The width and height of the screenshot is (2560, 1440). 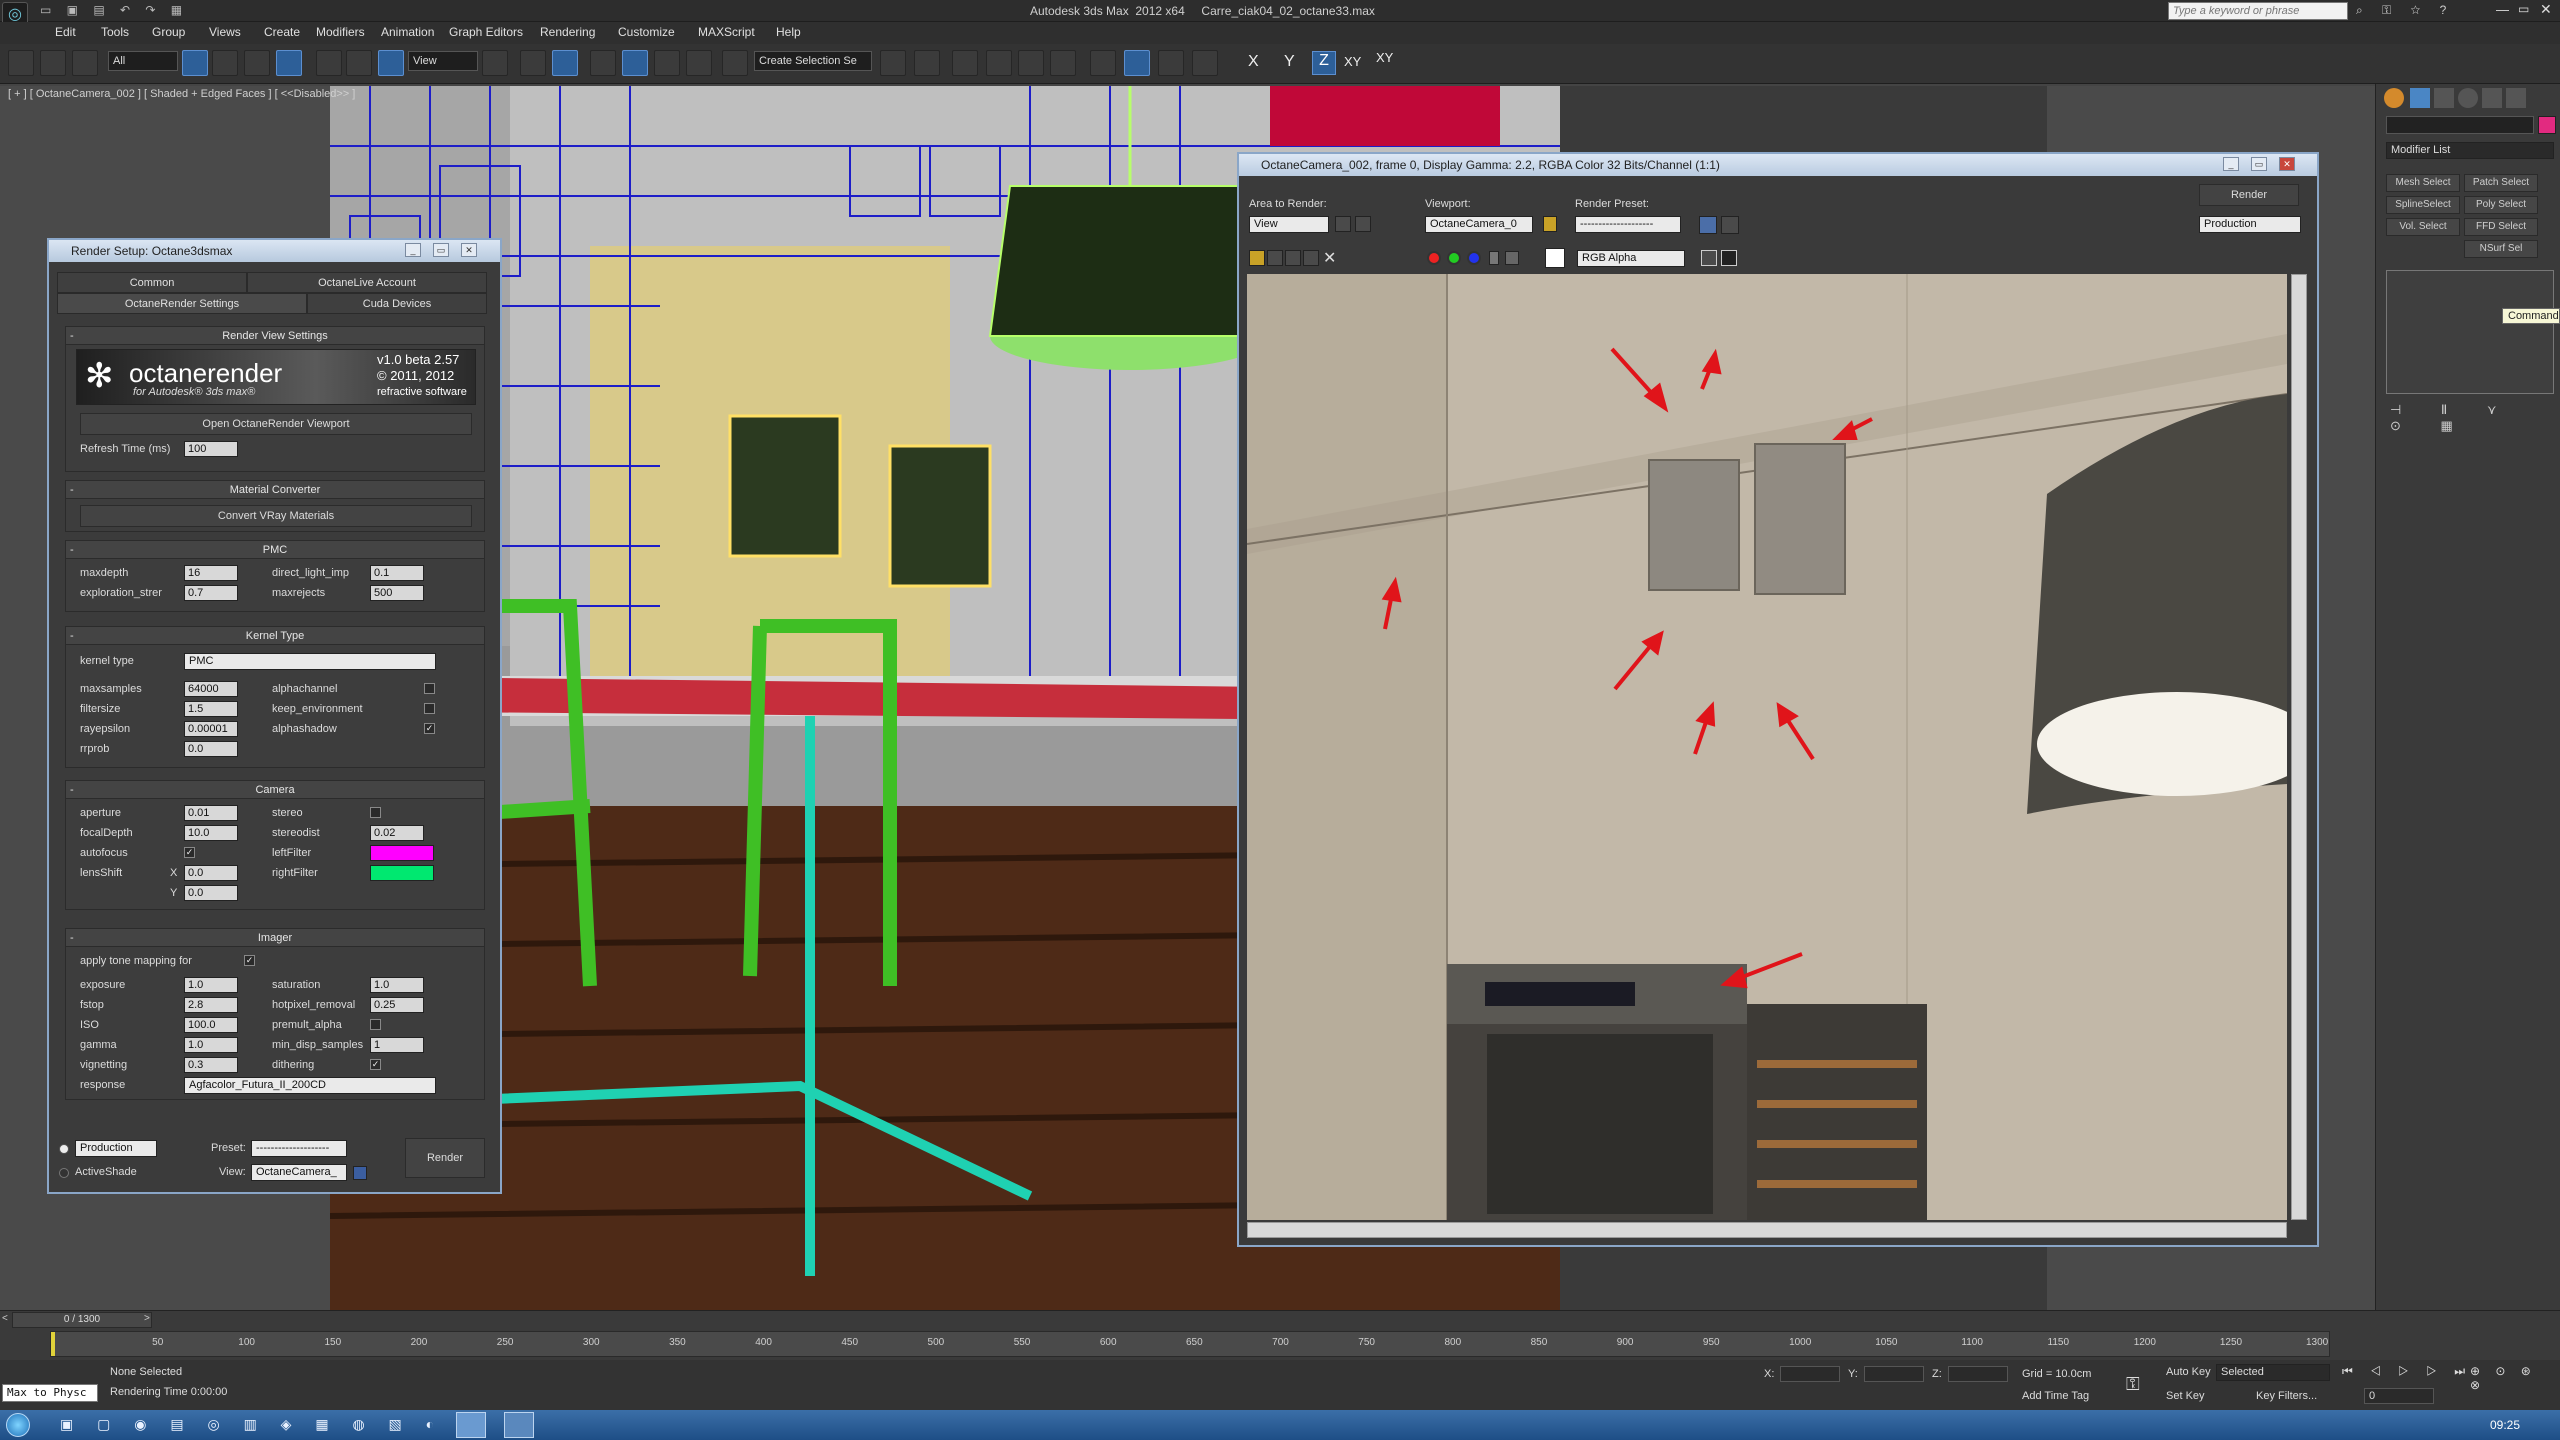 I want to click on quick-access-icons: ▭ ▣ ▤ ↶ ↷ ▦, so click(x=114, y=10).